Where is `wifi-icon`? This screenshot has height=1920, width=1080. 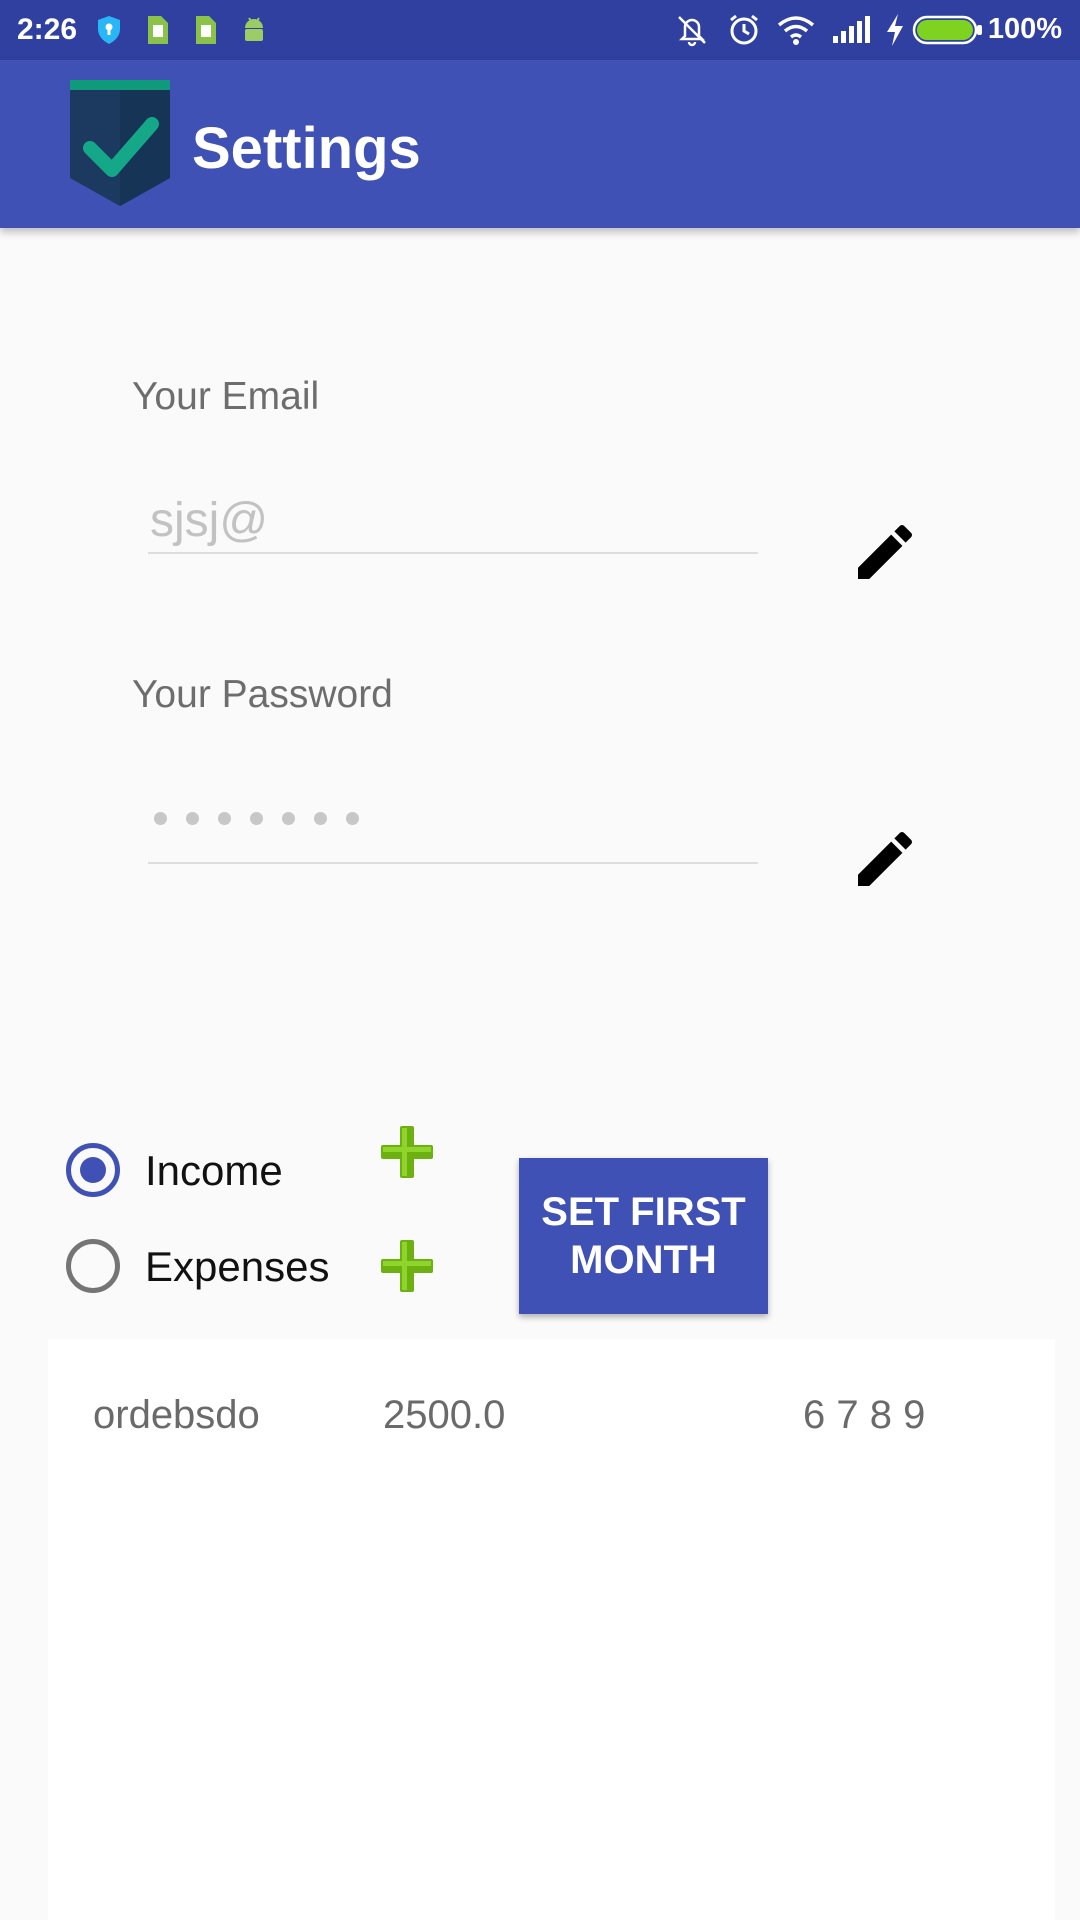 wifi-icon is located at coordinates (796, 30).